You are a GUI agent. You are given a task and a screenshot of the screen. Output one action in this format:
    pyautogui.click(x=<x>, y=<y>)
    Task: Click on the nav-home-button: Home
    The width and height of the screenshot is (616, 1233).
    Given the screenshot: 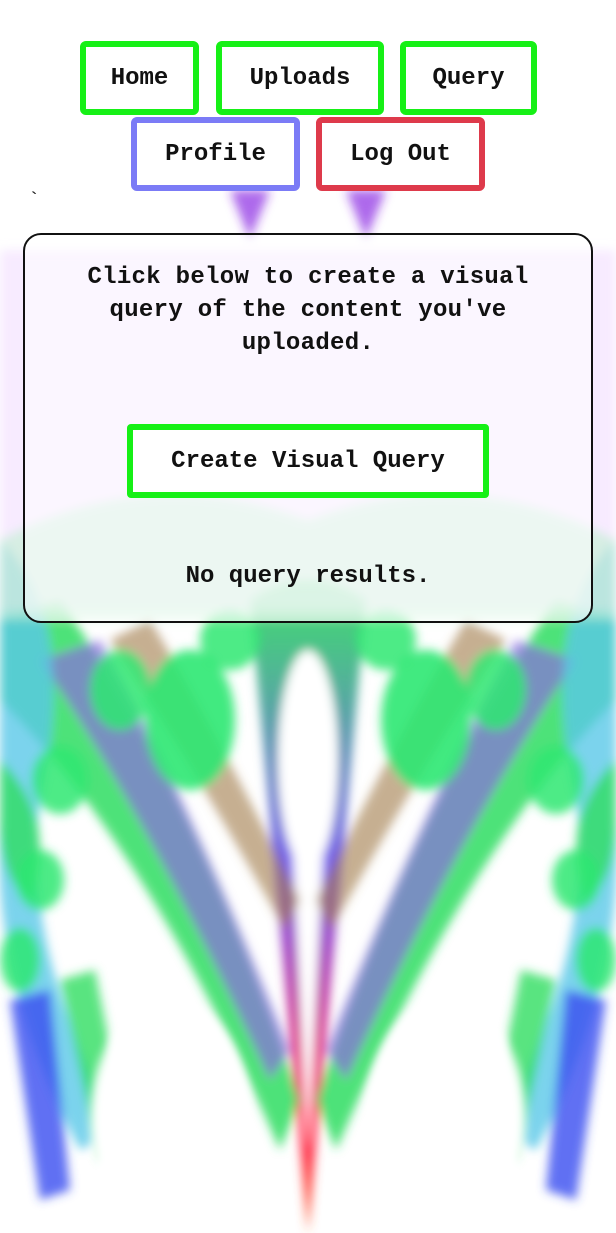 What is the action you would take?
    pyautogui.click(x=139, y=78)
    